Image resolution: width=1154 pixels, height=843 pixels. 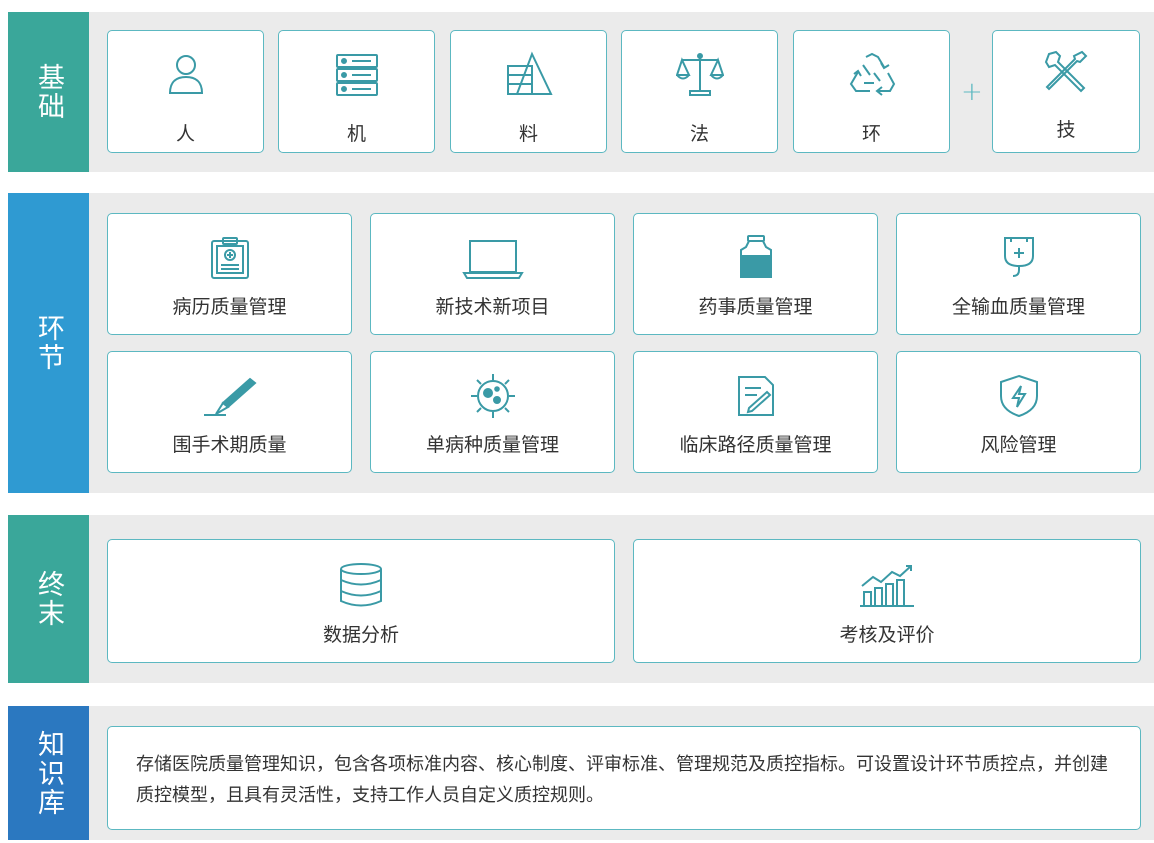 What do you see at coordinates (48, 773) in the screenshot?
I see `knowledge-tag: 知识库` at bounding box center [48, 773].